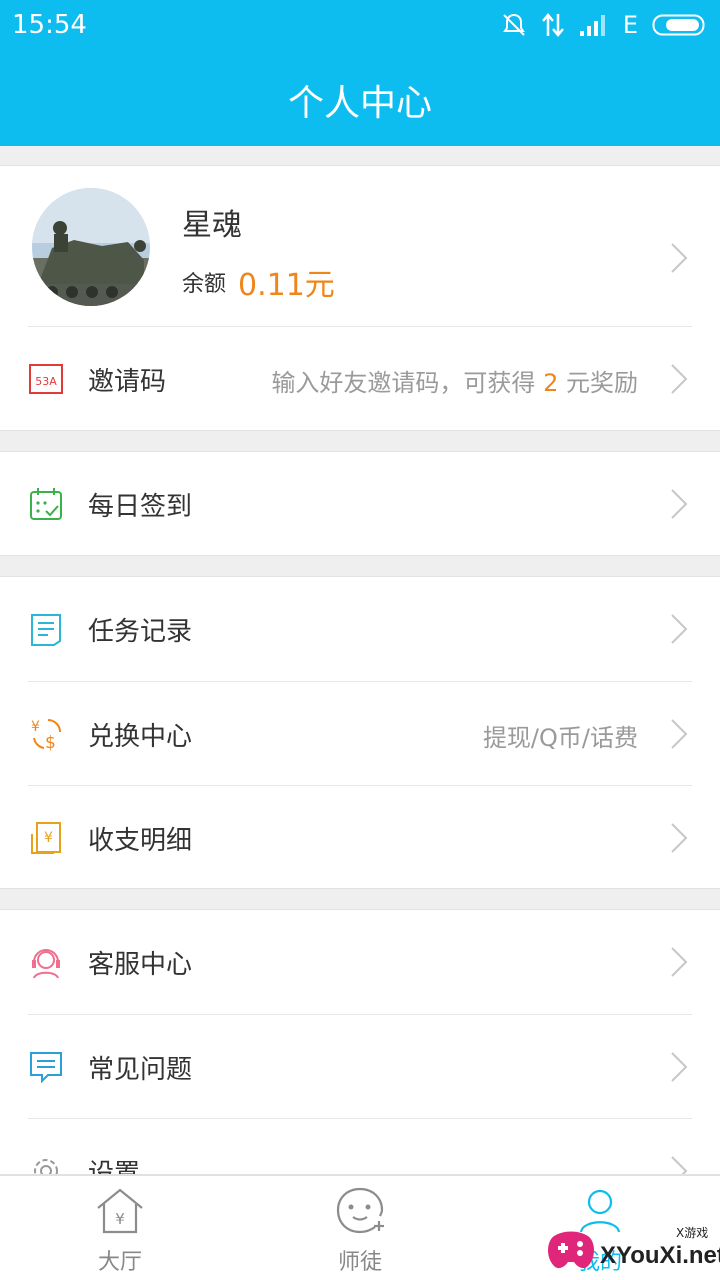 The width and height of the screenshot is (720, 1280). I want to click on watermark-text: XYouXi.net, so click(660, 1255).